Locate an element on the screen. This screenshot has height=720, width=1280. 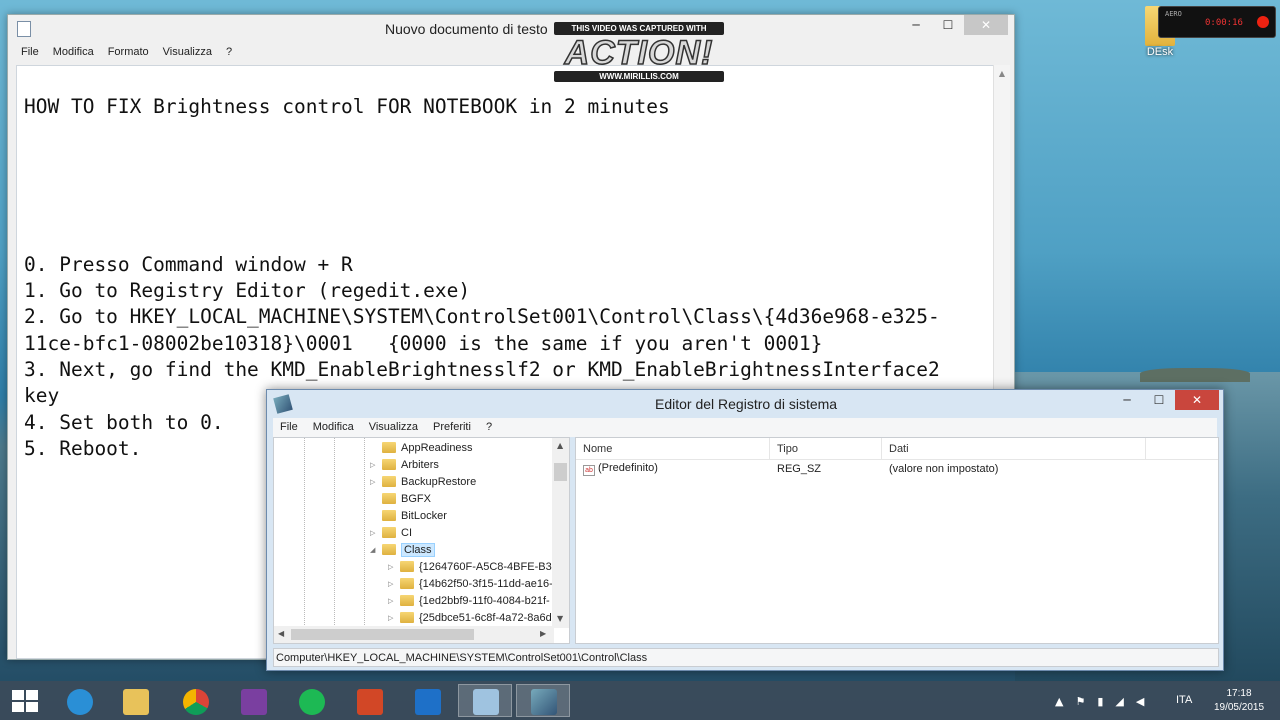
recorder-widget: AERO 0:00:16 is located at coordinates (1217, 22).